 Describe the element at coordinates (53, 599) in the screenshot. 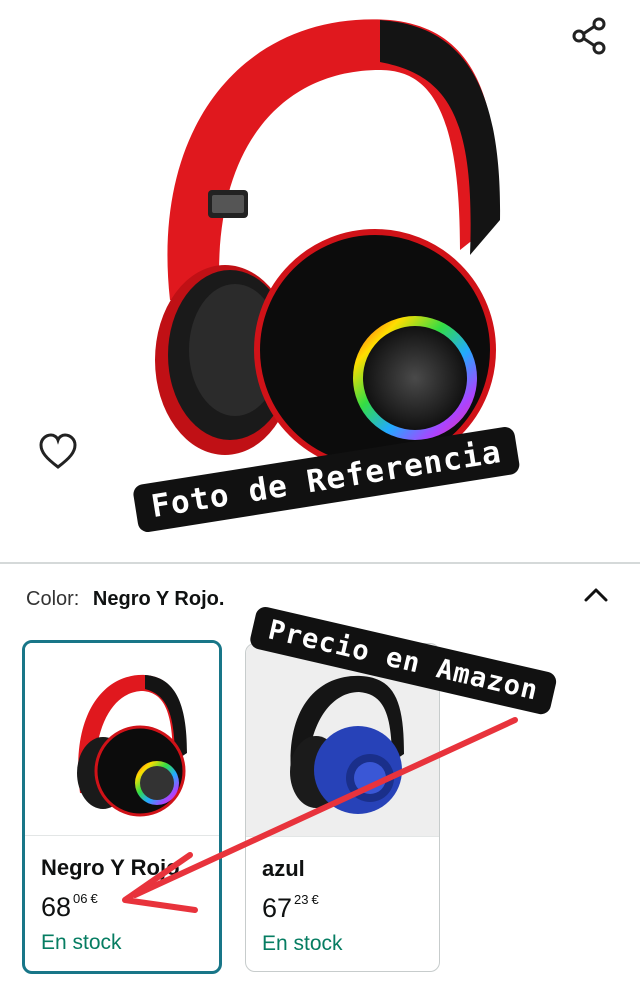

I see `color-label: Color:` at that location.